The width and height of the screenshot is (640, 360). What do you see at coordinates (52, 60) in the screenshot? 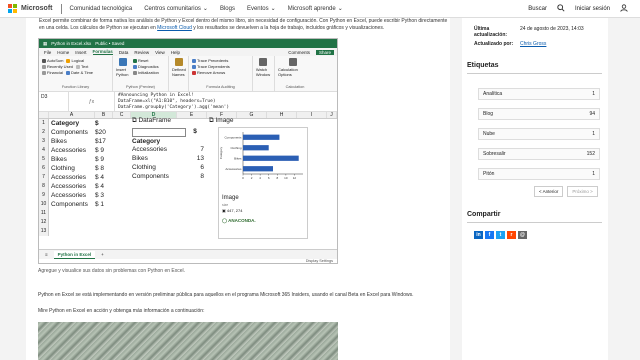
I see `autosum-button: AutoSum` at bounding box center [52, 60].